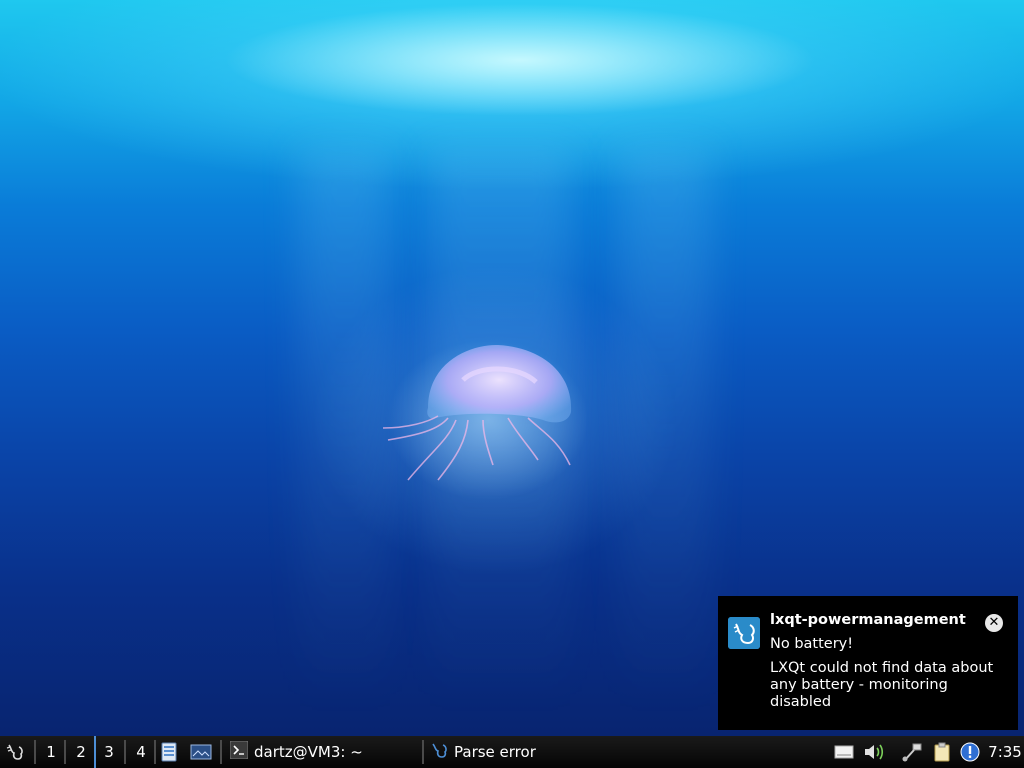  What do you see at coordinates (495, 752) in the screenshot?
I see `task-label: Parse error` at bounding box center [495, 752].